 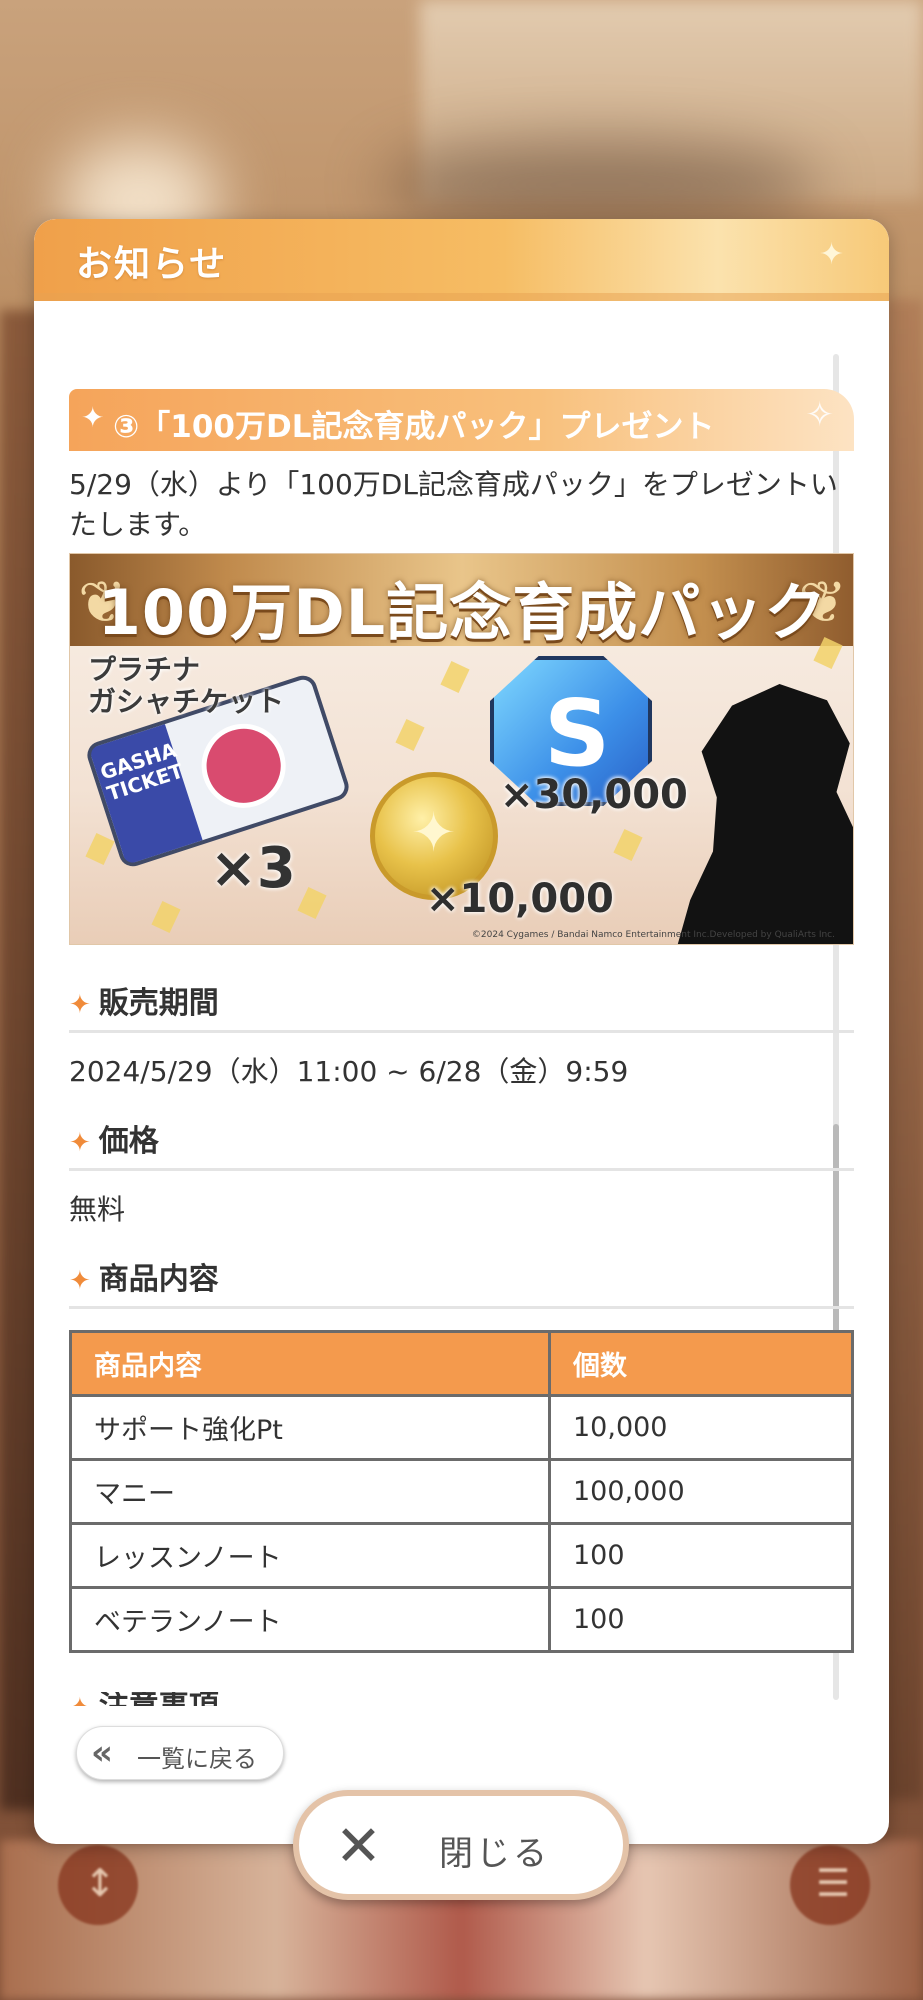 I want to click on table-row: サポート強化Pt 10,000, so click(x=461, y=1427).